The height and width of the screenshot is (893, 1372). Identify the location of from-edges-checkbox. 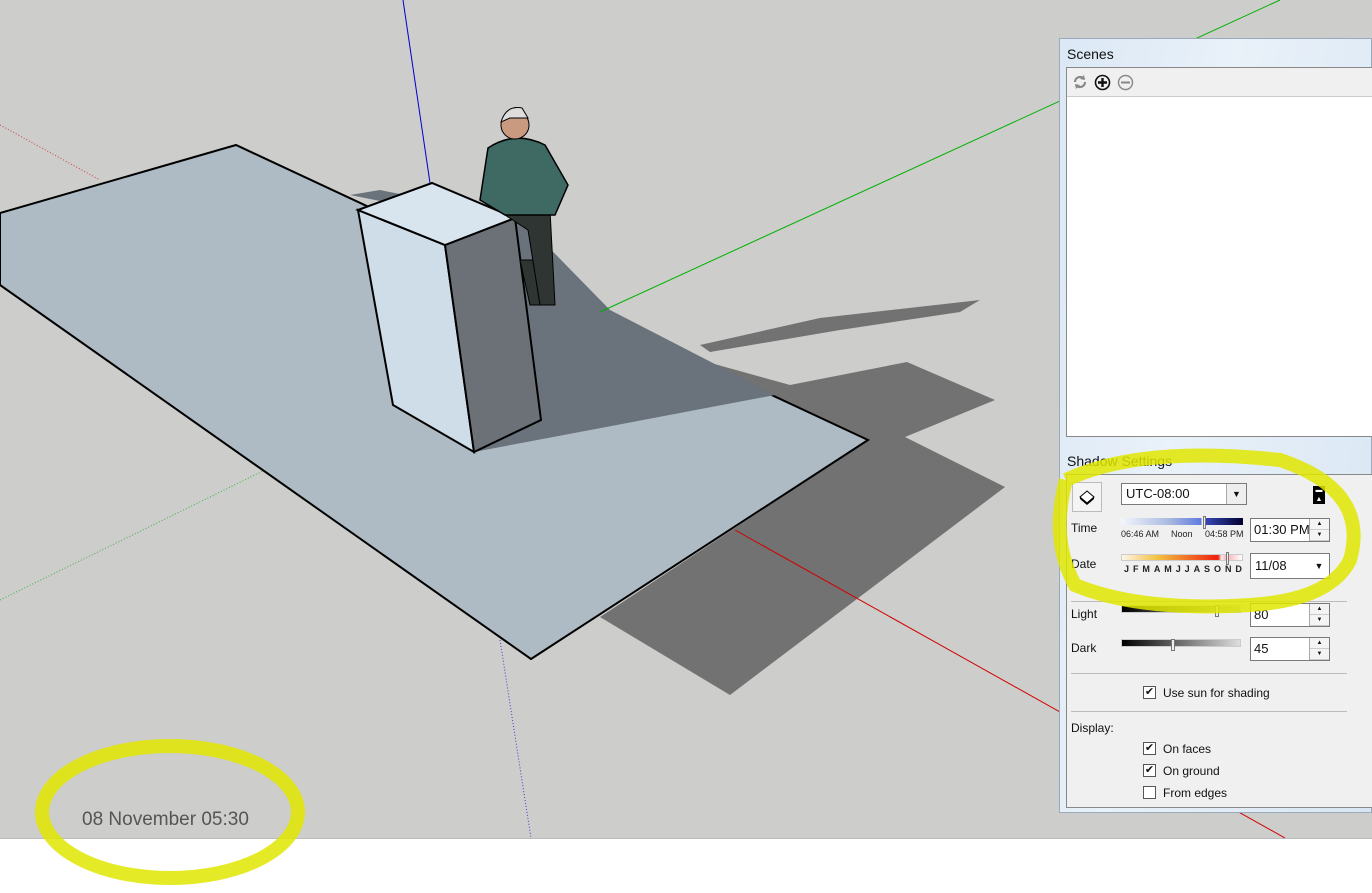
(1149, 792).